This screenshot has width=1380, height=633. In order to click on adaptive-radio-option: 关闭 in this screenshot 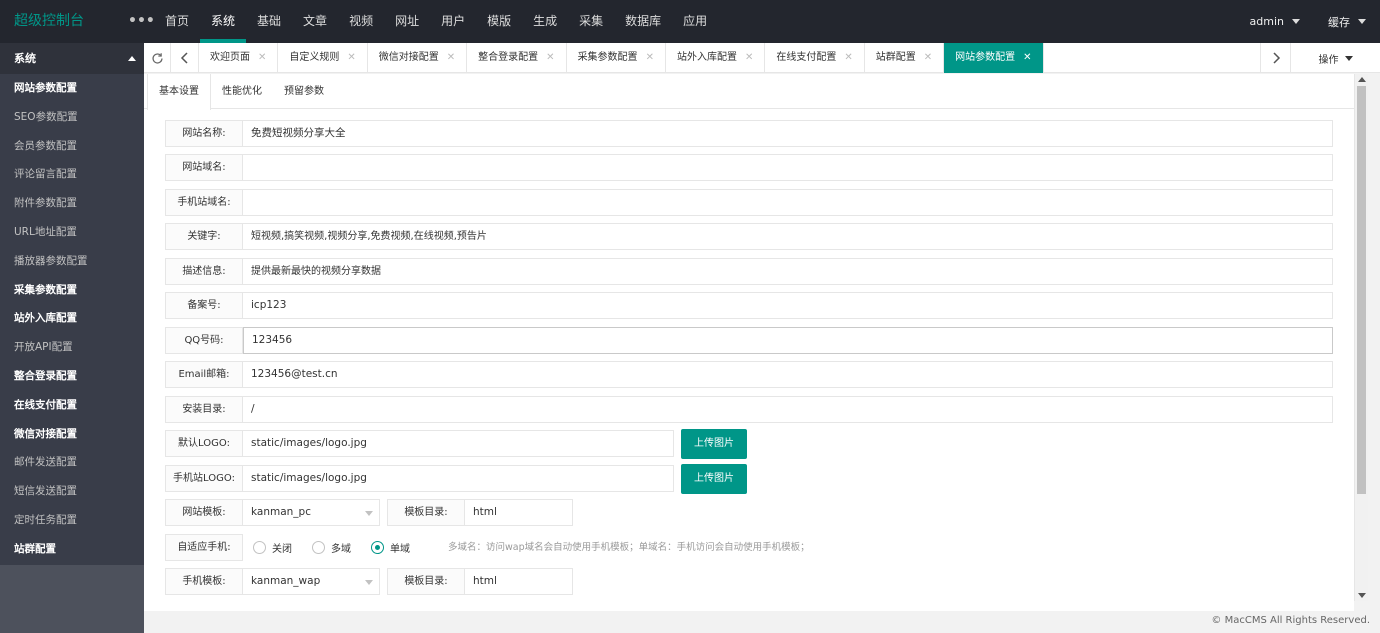, I will do `click(272, 547)`.